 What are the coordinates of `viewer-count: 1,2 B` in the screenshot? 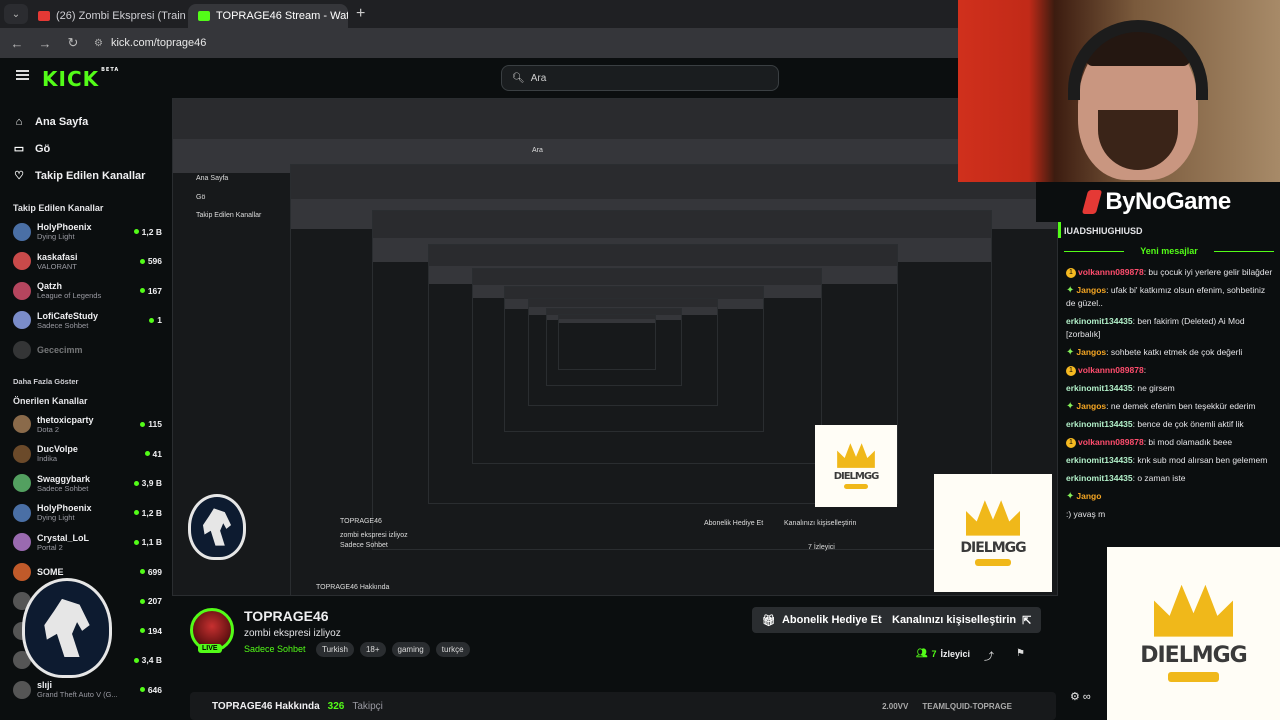 It's located at (147, 513).